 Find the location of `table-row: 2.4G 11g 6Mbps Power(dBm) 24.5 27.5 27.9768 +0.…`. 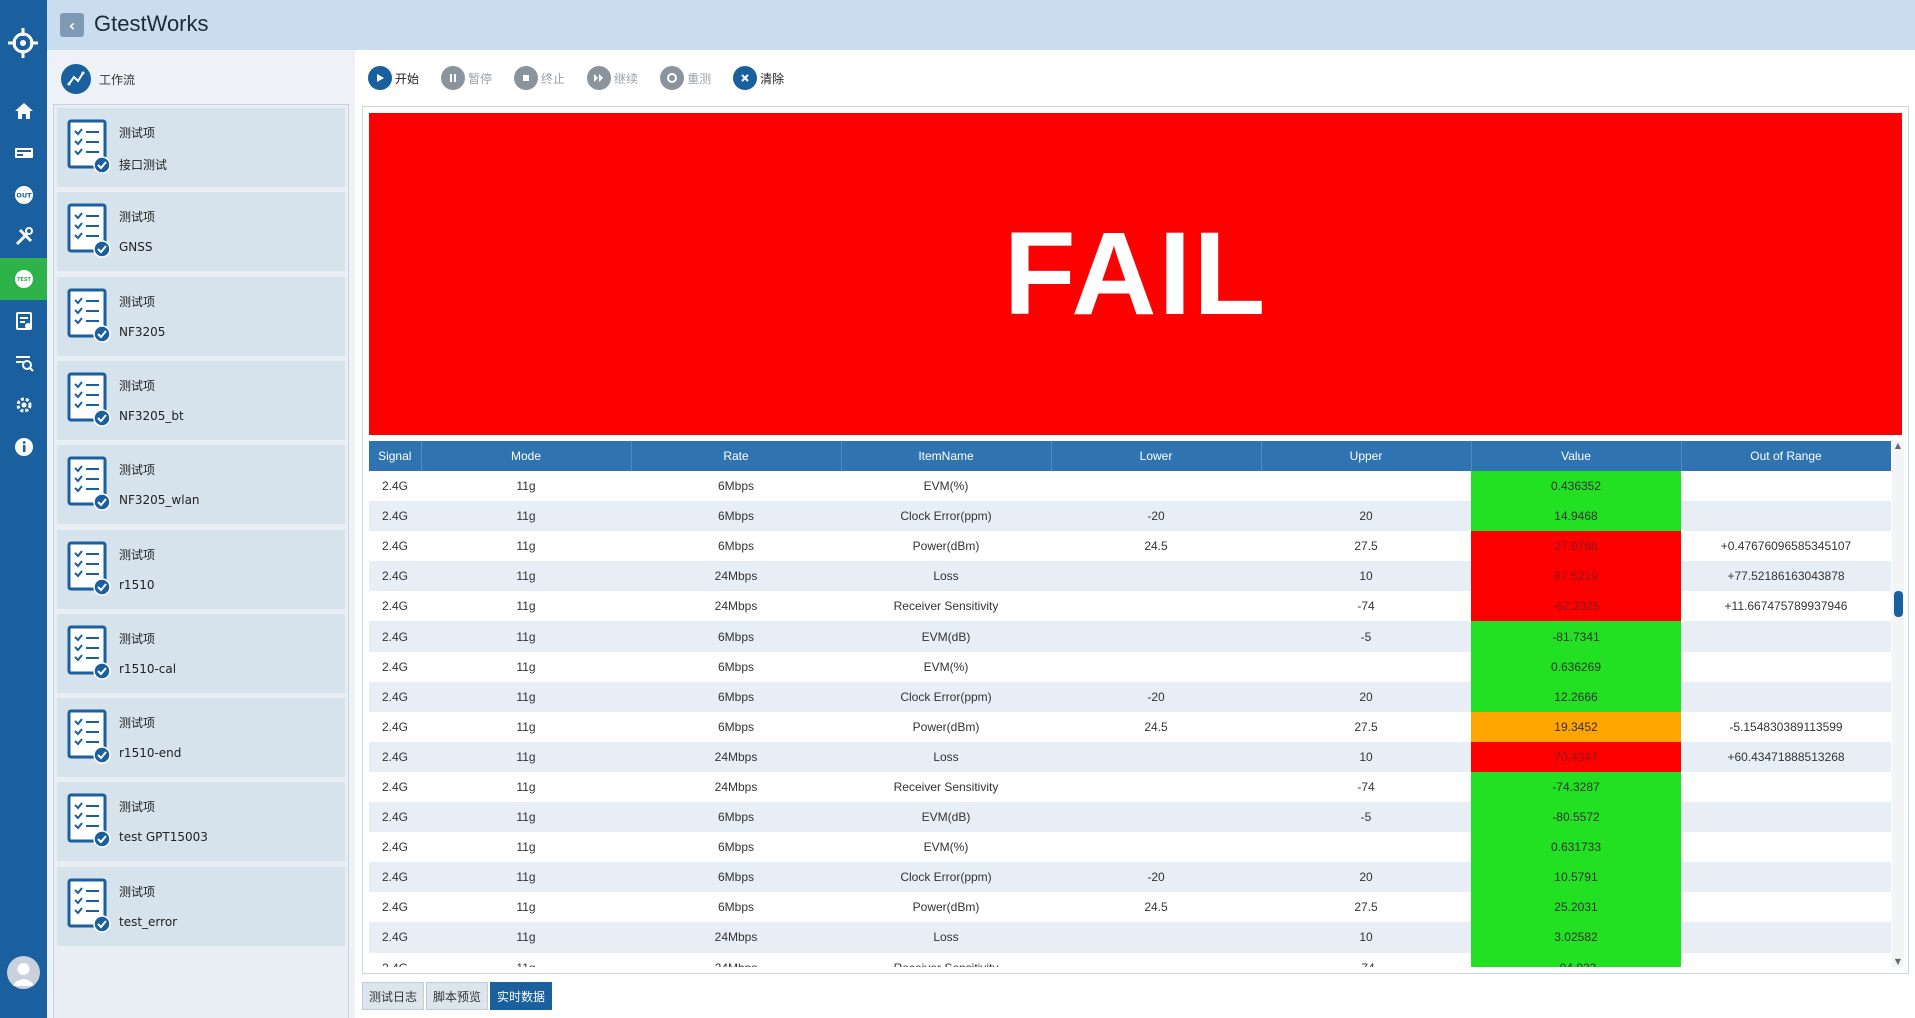

table-row: 2.4G 11g 6Mbps Power(dBm) 24.5 27.5 27.9768 +0.… is located at coordinates (1130, 546).